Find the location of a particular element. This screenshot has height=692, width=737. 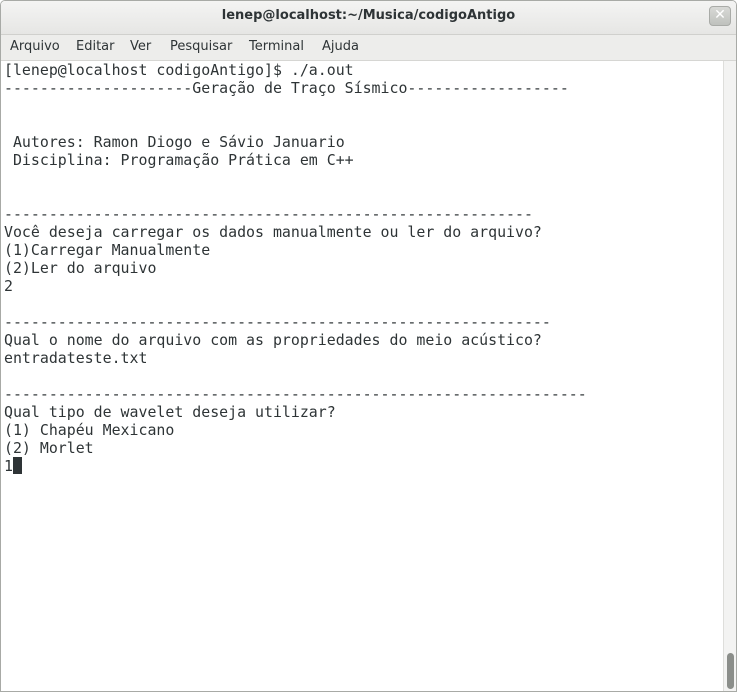

terminal-input-line: 1 is located at coordinates (13, 466).